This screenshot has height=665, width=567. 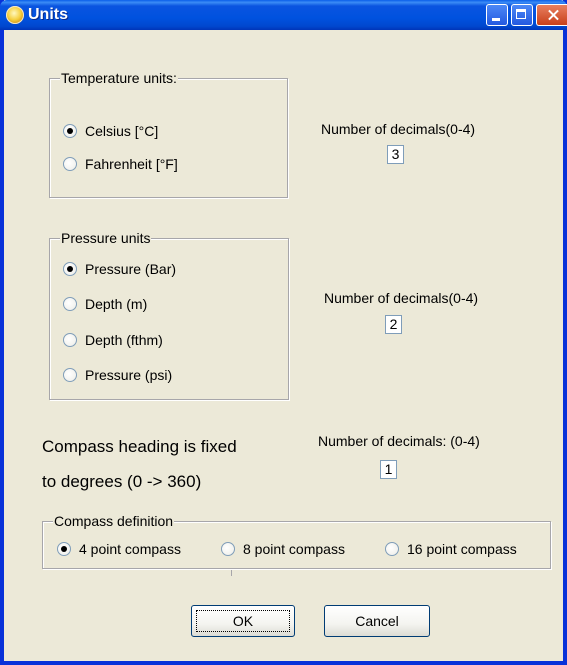 I want to click on radio-16-point: 16 point compass, so click(x=451, y=549).